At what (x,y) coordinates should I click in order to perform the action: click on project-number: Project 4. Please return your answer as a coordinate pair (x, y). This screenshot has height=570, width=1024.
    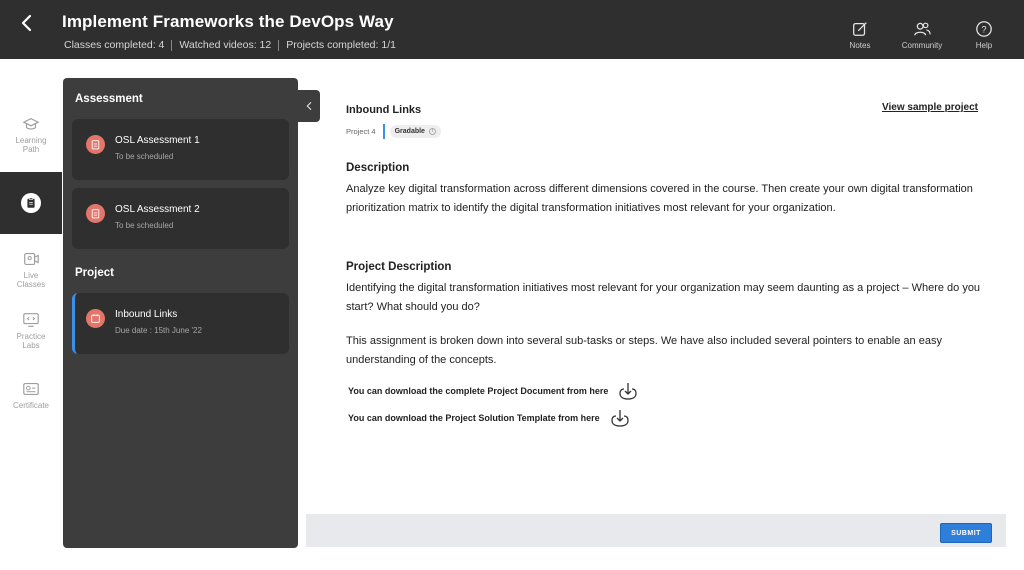
    Looking at the image, I should click on (361, 131).